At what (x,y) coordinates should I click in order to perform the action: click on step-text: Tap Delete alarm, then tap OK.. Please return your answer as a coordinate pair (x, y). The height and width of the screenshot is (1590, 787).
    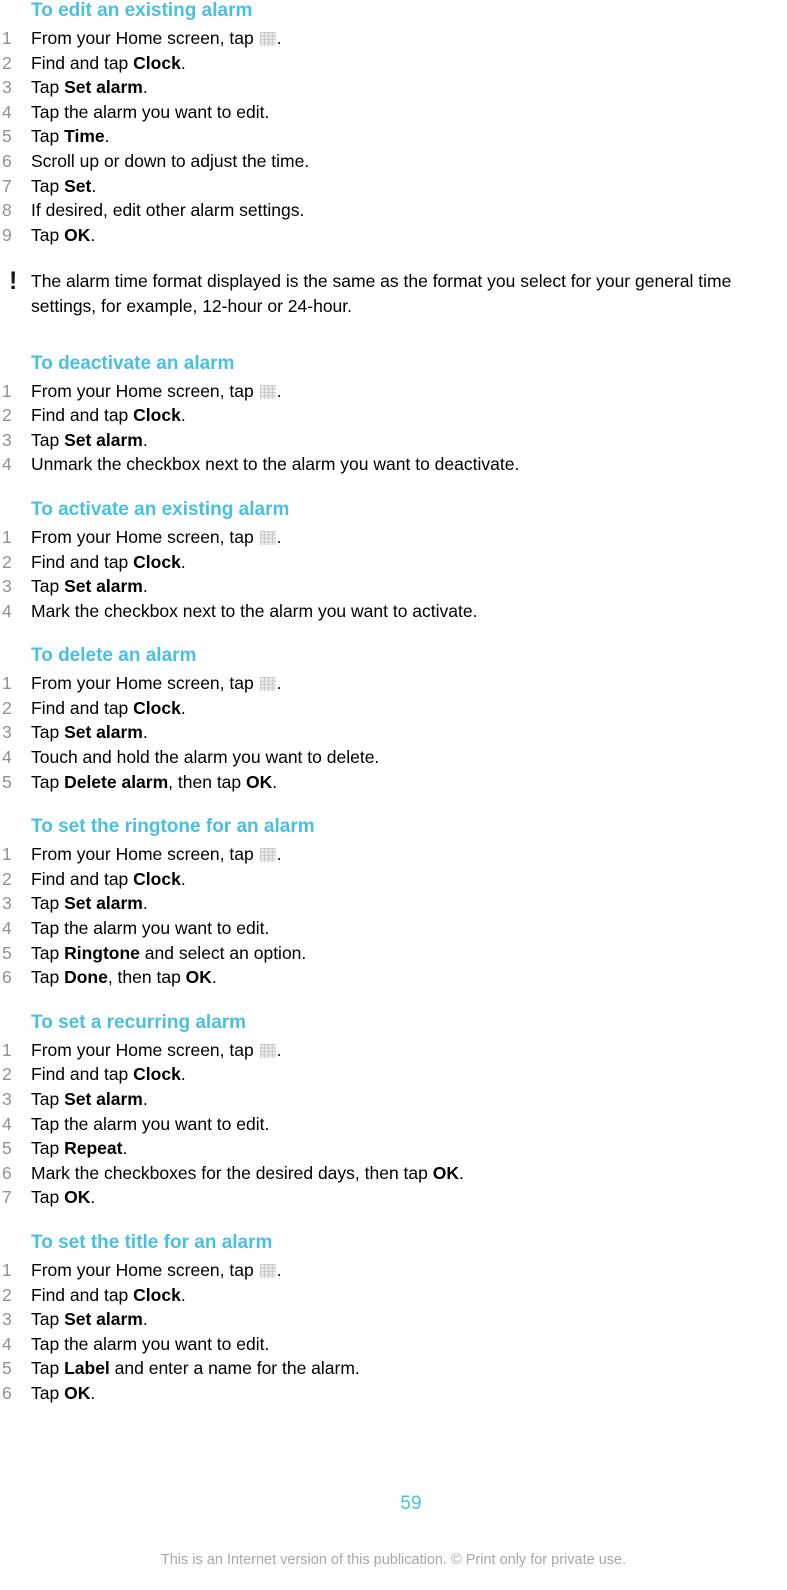
    Looking at the image, I should click on (154, 781).